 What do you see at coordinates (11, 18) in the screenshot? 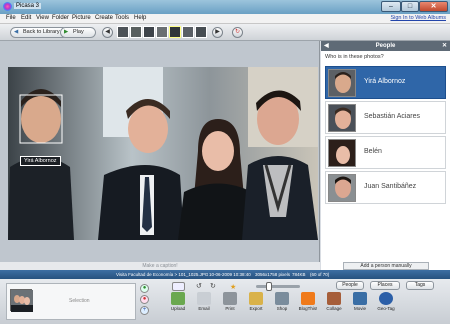
I see `menu-file: File` at bounding box center [11, 18].